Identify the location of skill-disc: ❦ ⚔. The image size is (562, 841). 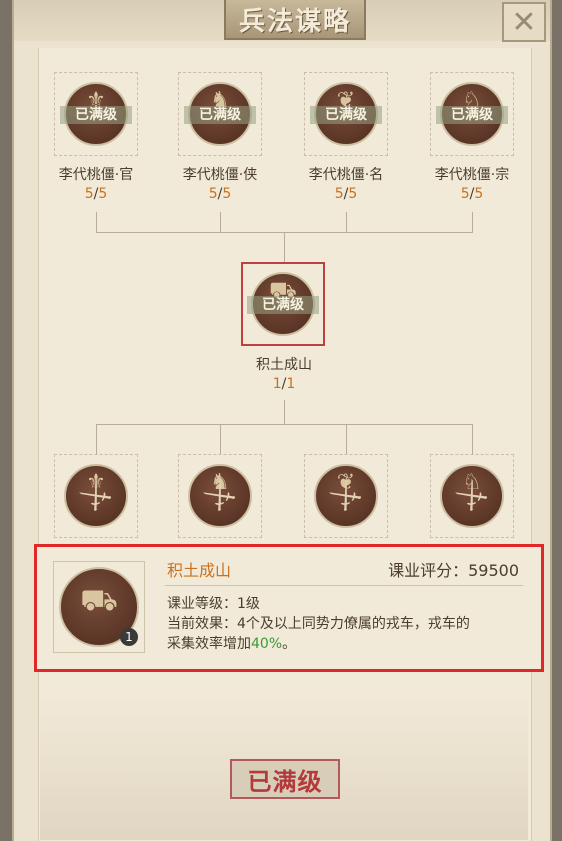
(346, 496).